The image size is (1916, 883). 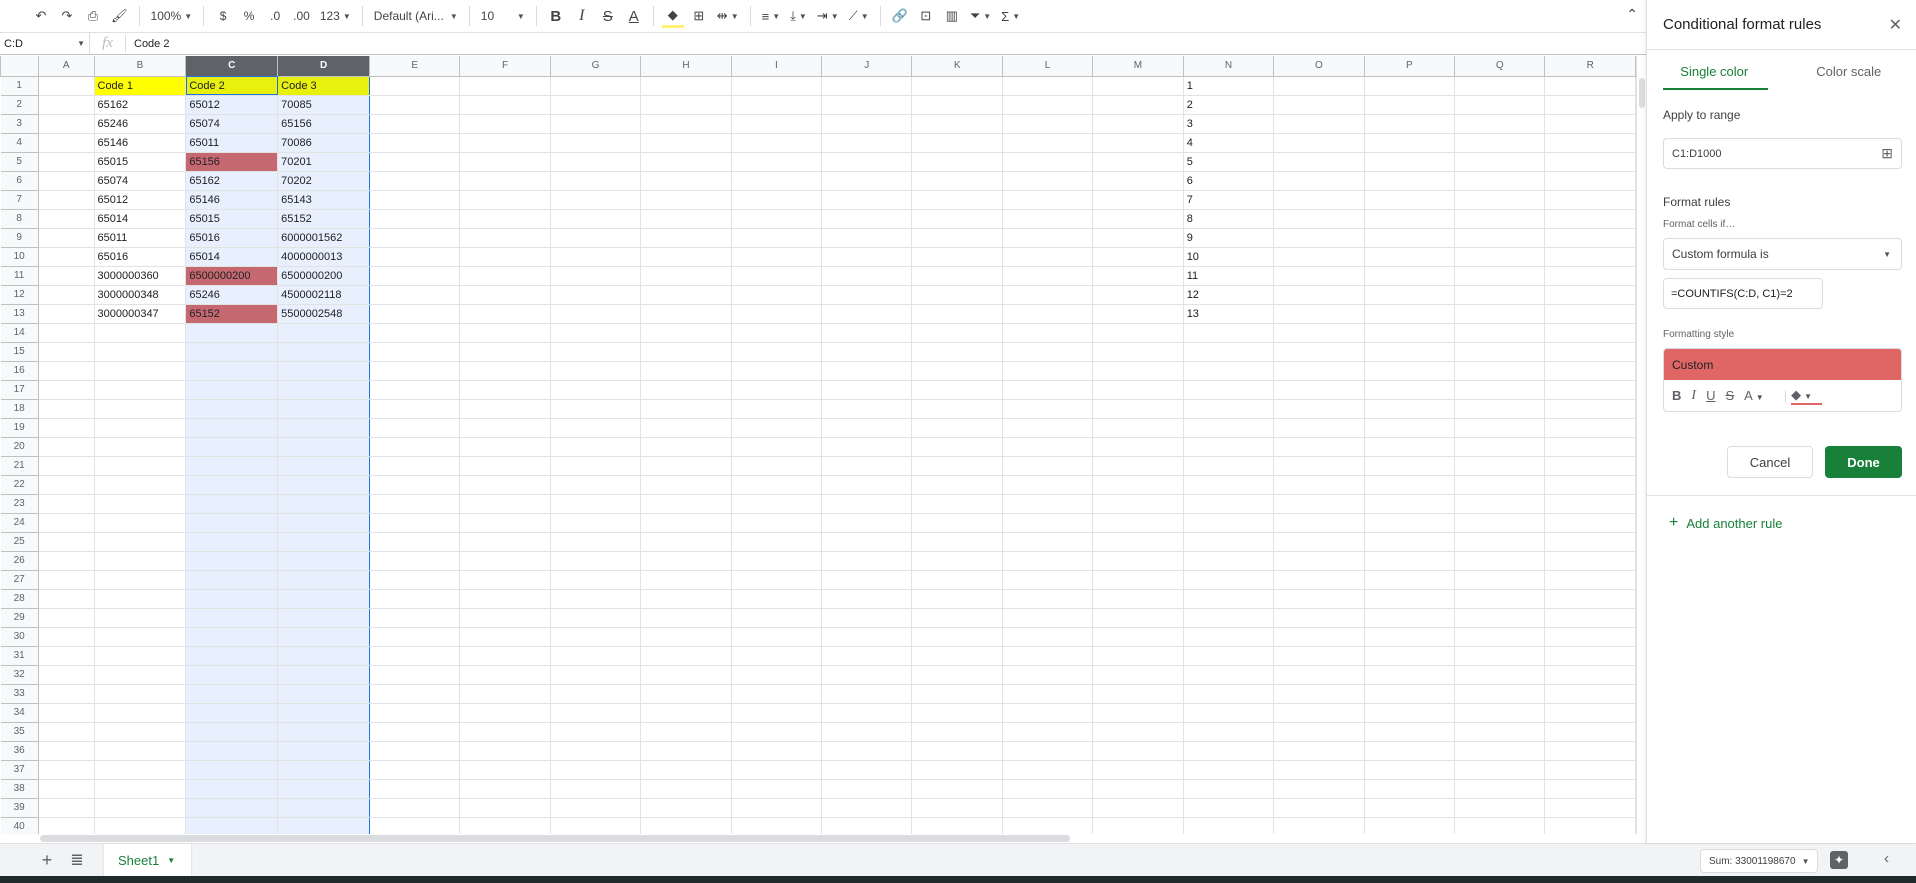 I want to click on cell-m24, so click(x=1138, y=522).